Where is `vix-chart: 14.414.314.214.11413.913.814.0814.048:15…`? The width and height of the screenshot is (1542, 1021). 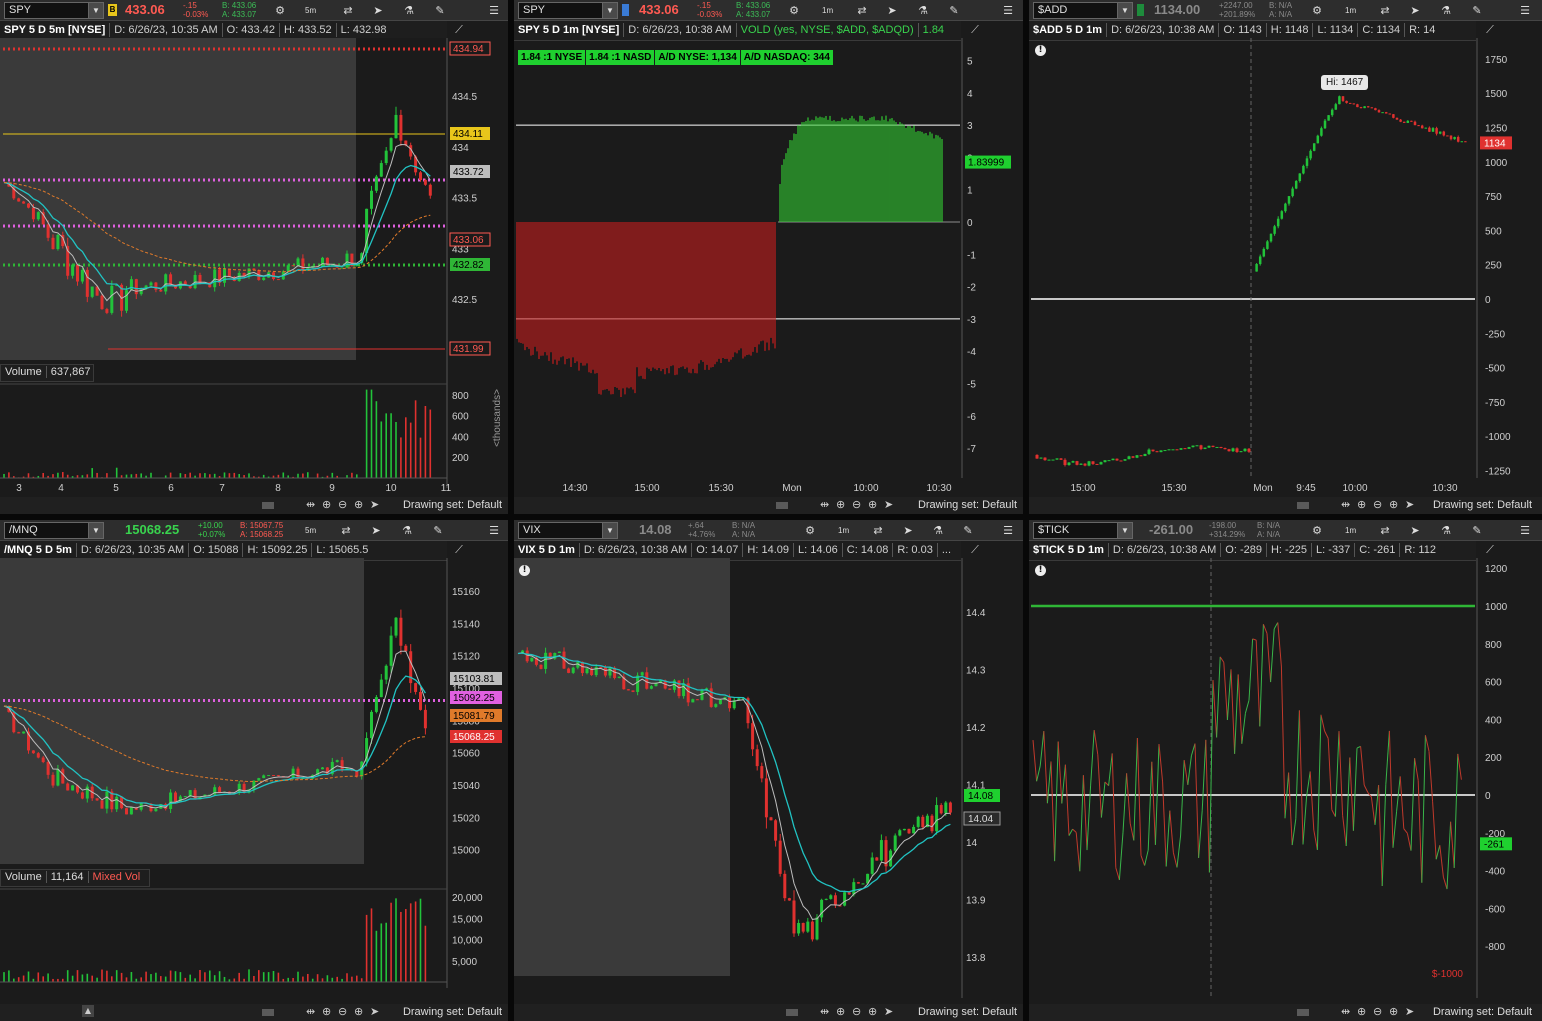 vix-chart: 14.414.314.214.11413.913.814.0814.048:15… is located at coordinates (768, 789).